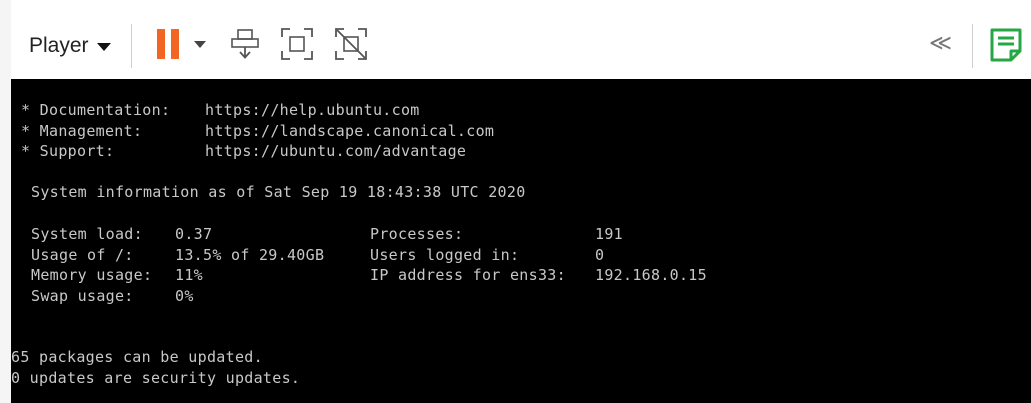  I want to click on management-link-url: https://landscape.canonical.com, so click(350, 130).